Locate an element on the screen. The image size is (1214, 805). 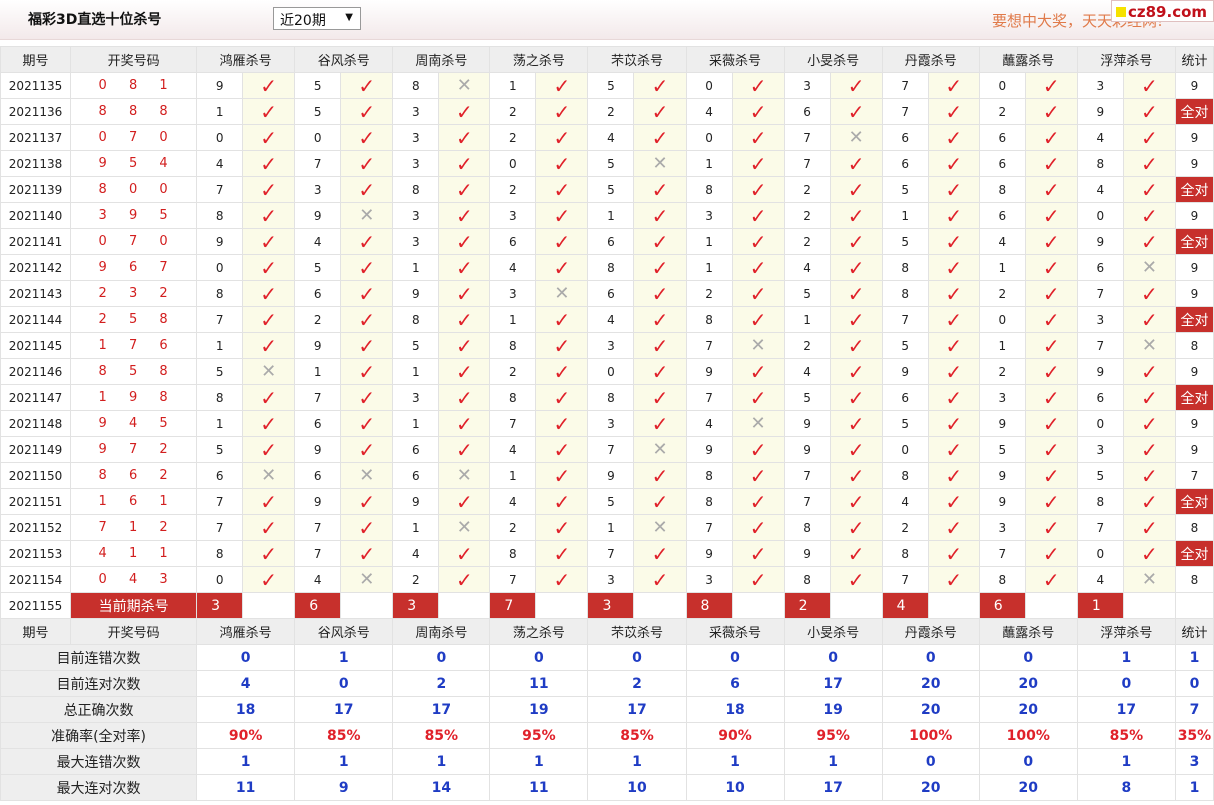
table-row: 2021137 0 7 0 0 ✓ 0 ✓ 3 ✓ 2 ✓ 4 ✓ 0 ✓ 7 ✕ 6 ✓ 6 ✓ 4 ✓ 9 is located at coordinates (607, 137).